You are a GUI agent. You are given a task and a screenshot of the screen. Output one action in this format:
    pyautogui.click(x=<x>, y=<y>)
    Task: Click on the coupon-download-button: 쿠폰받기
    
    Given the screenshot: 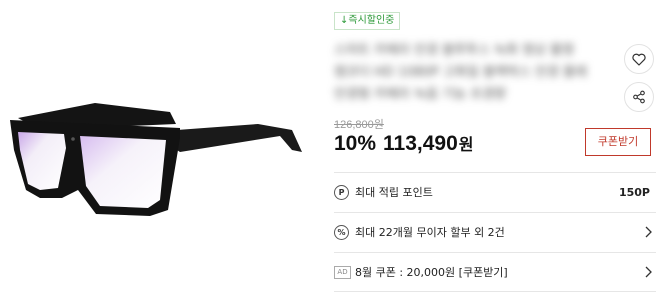 What is the action you would take?
    pyautogui.click(x=618, y=142)
    